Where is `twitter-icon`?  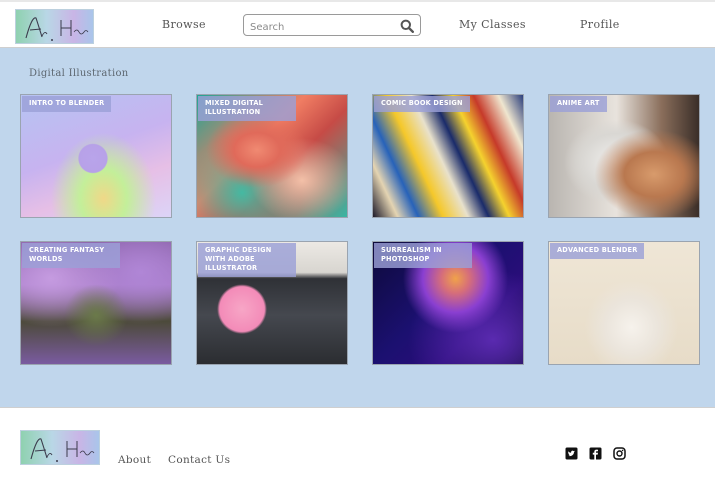 twitter-icon is located at coordinates (571, 452).